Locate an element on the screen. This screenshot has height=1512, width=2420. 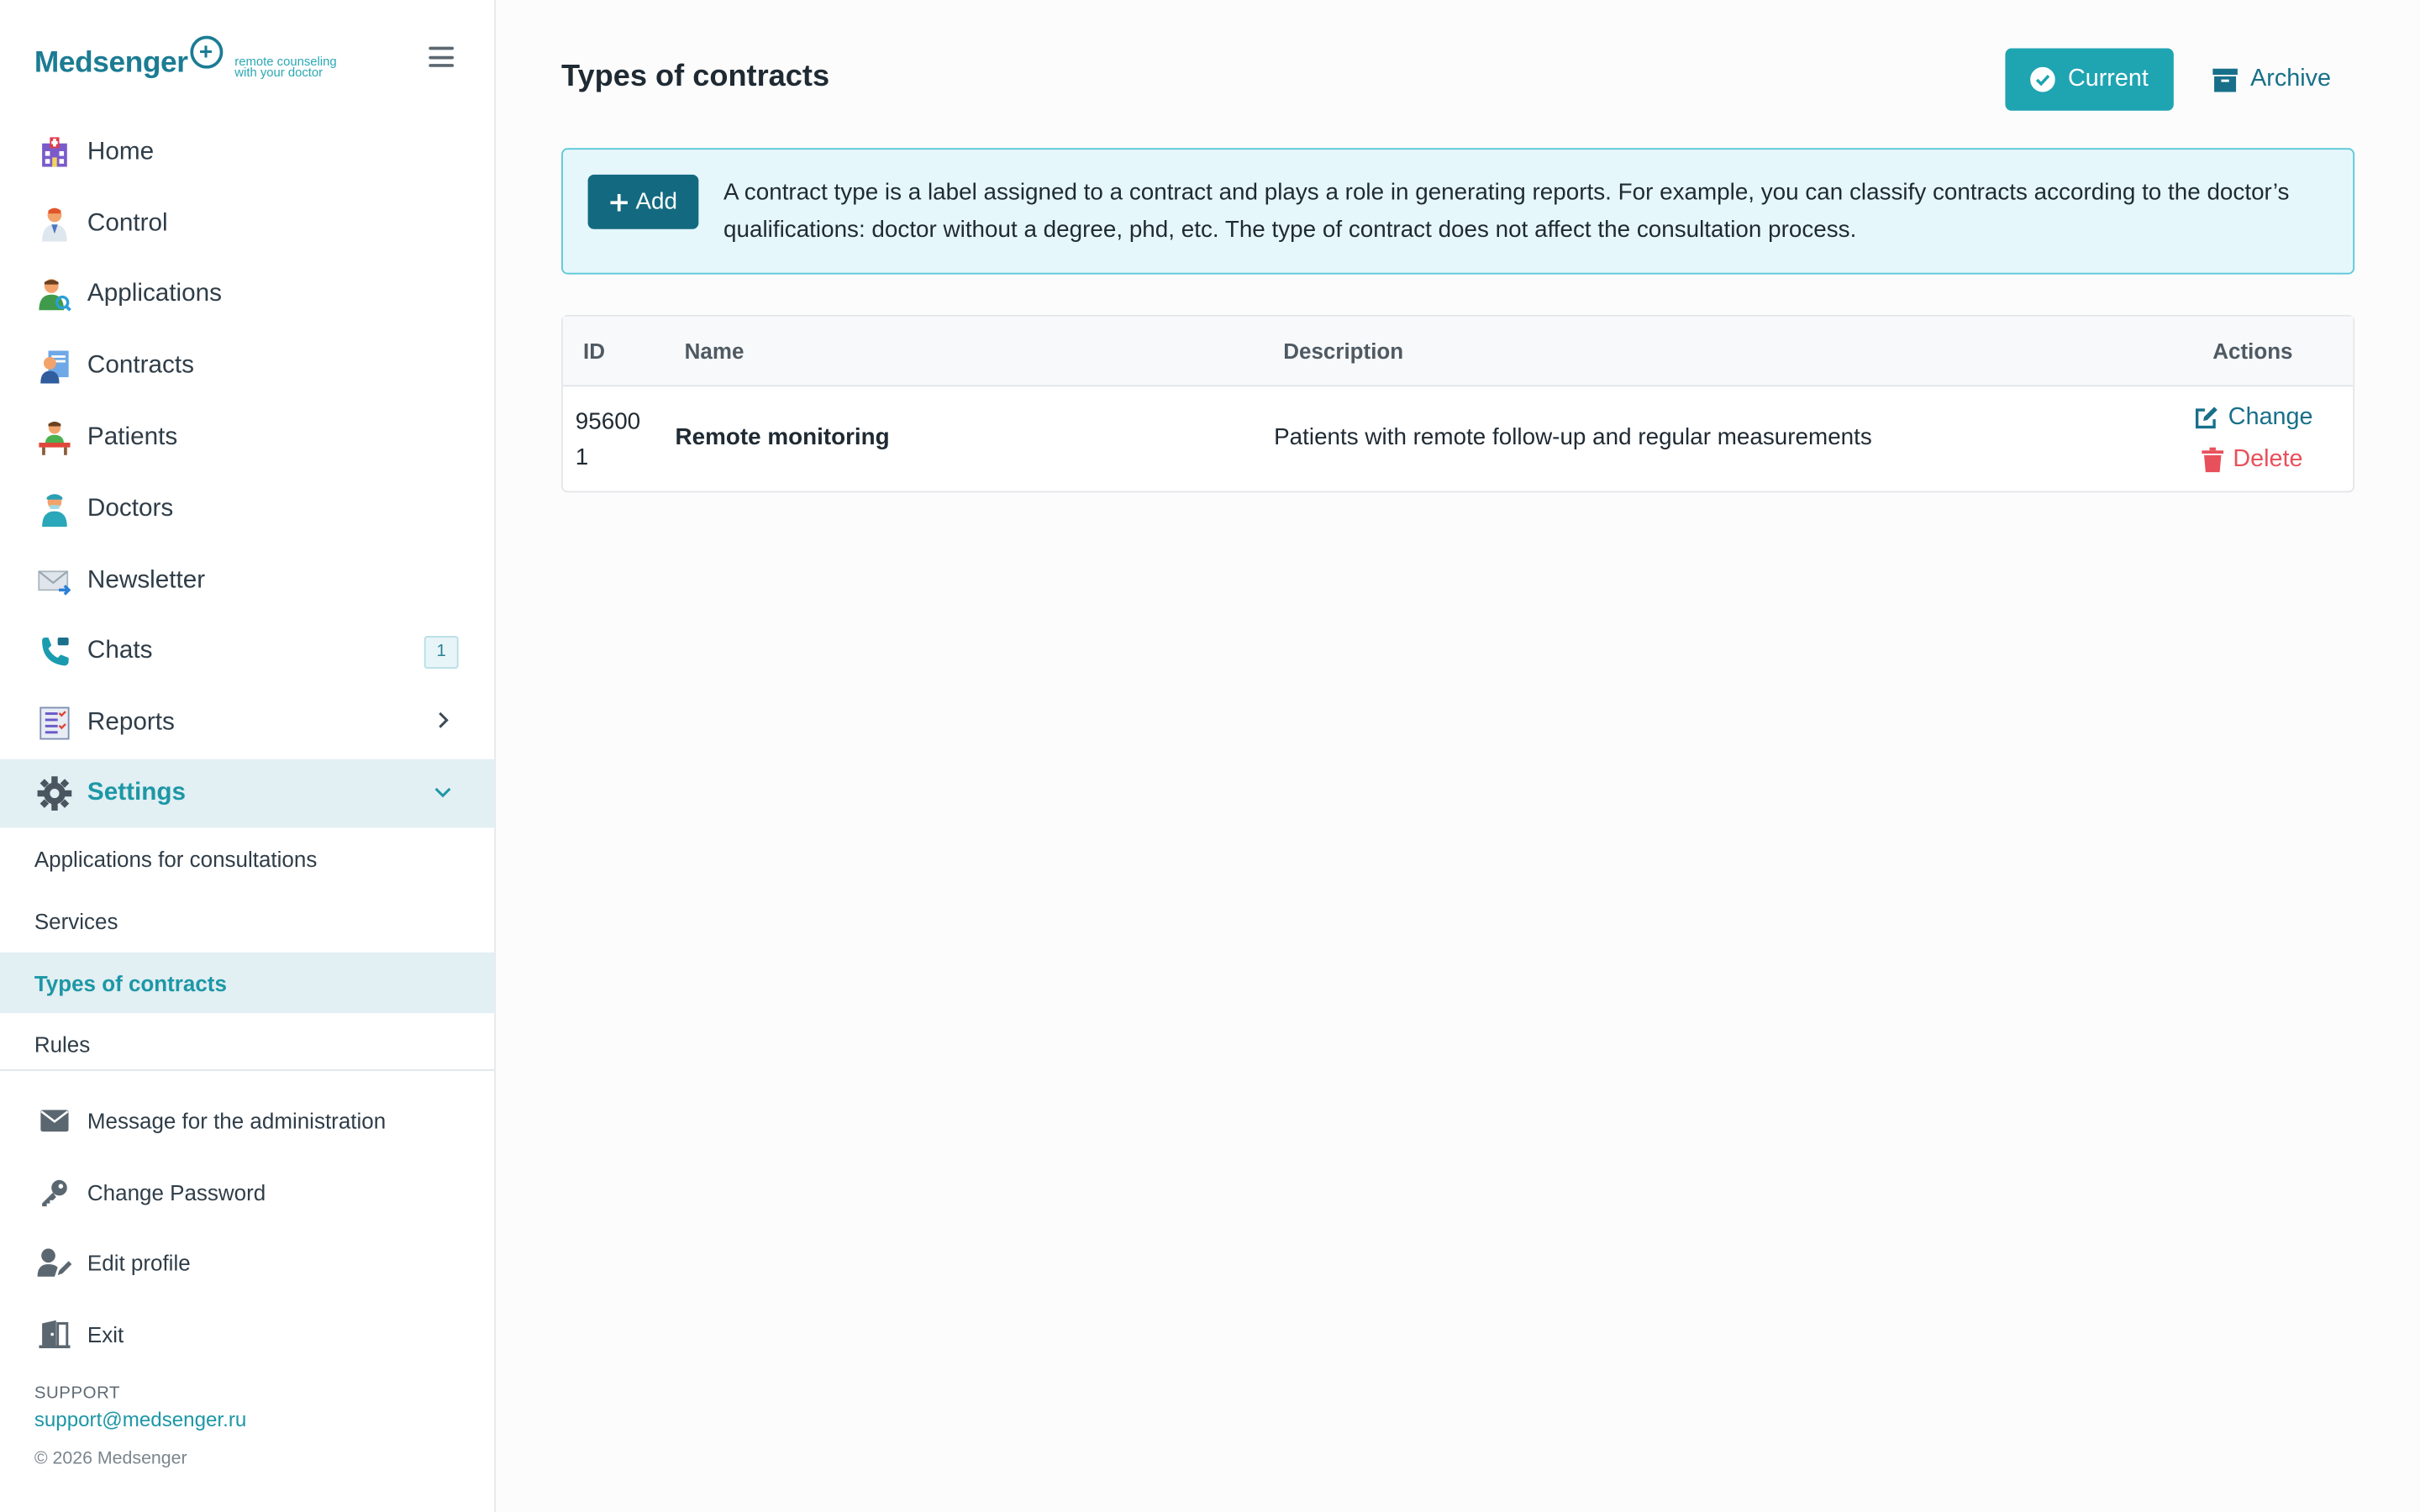
archive-button-label: Archive is located at coordinates (2290, 78).